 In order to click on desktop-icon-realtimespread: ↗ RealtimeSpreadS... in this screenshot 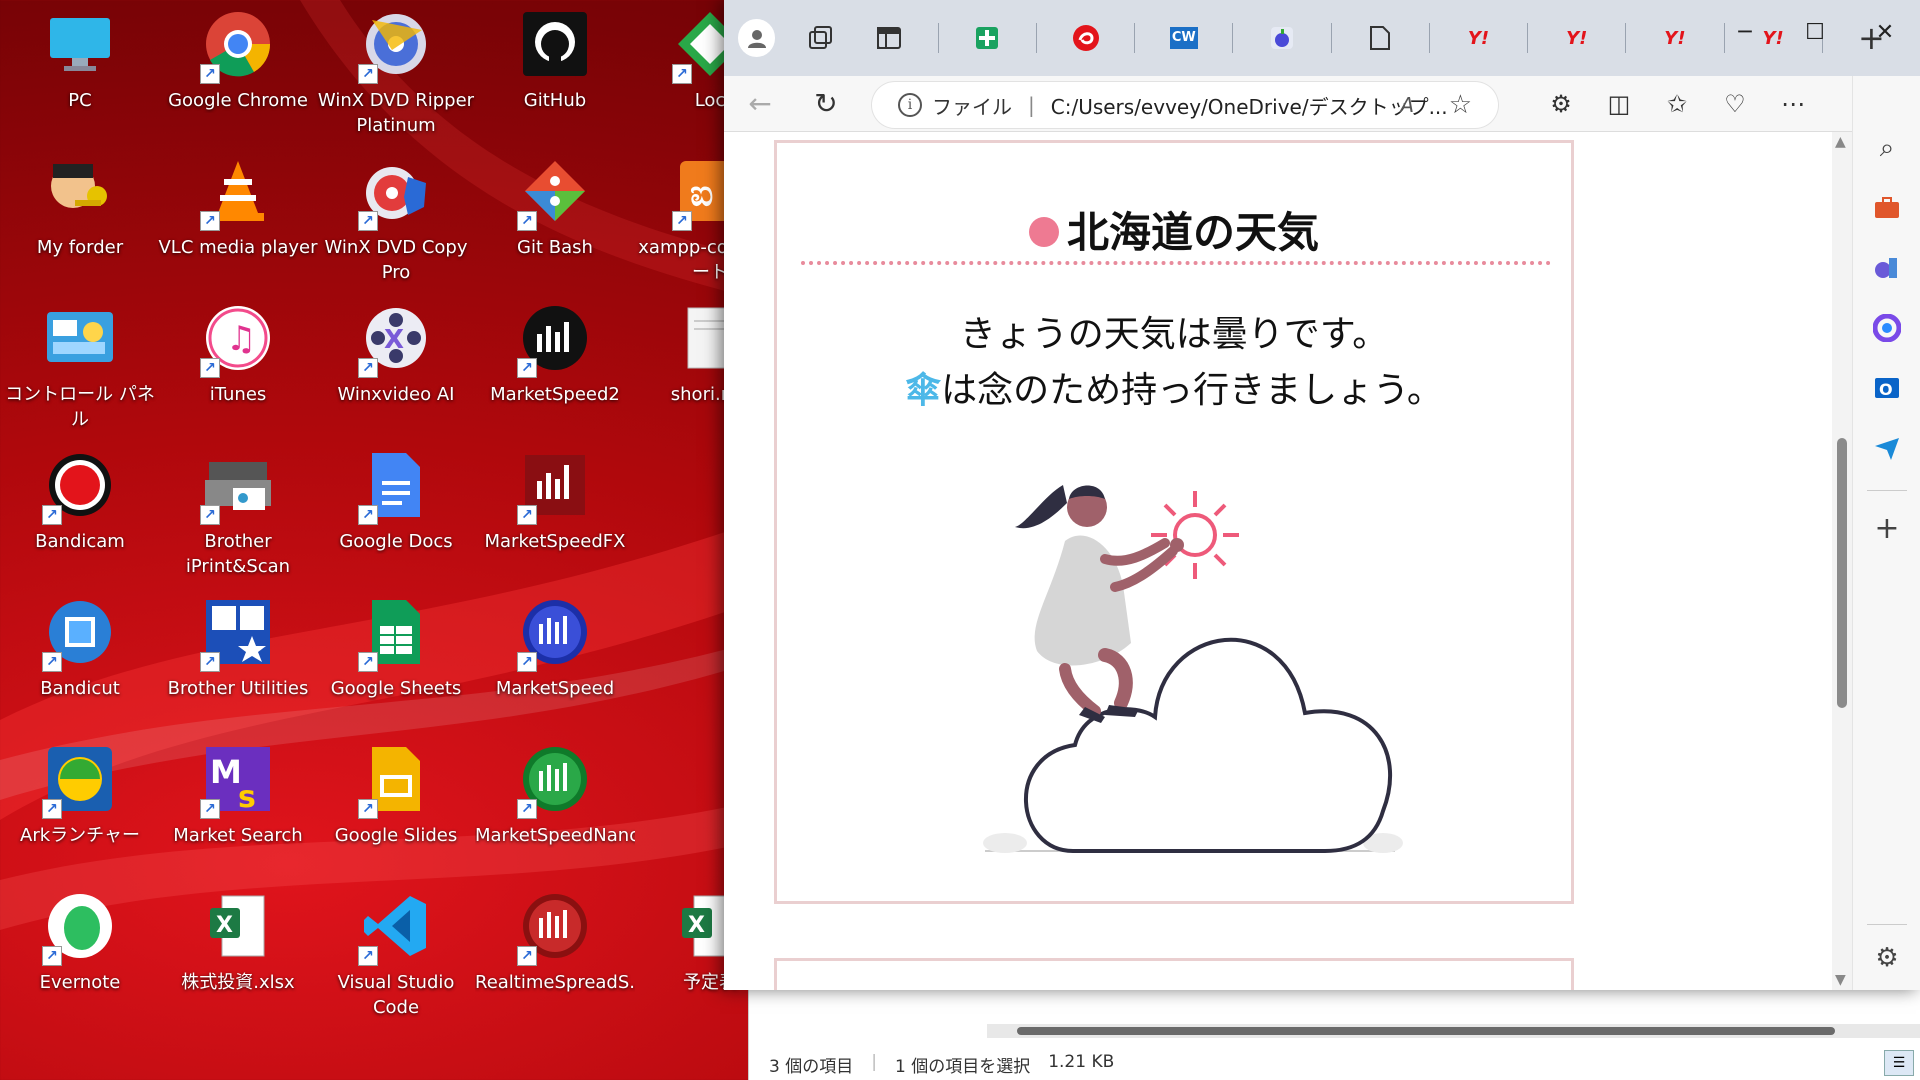, I will do `click(555, 952)`.